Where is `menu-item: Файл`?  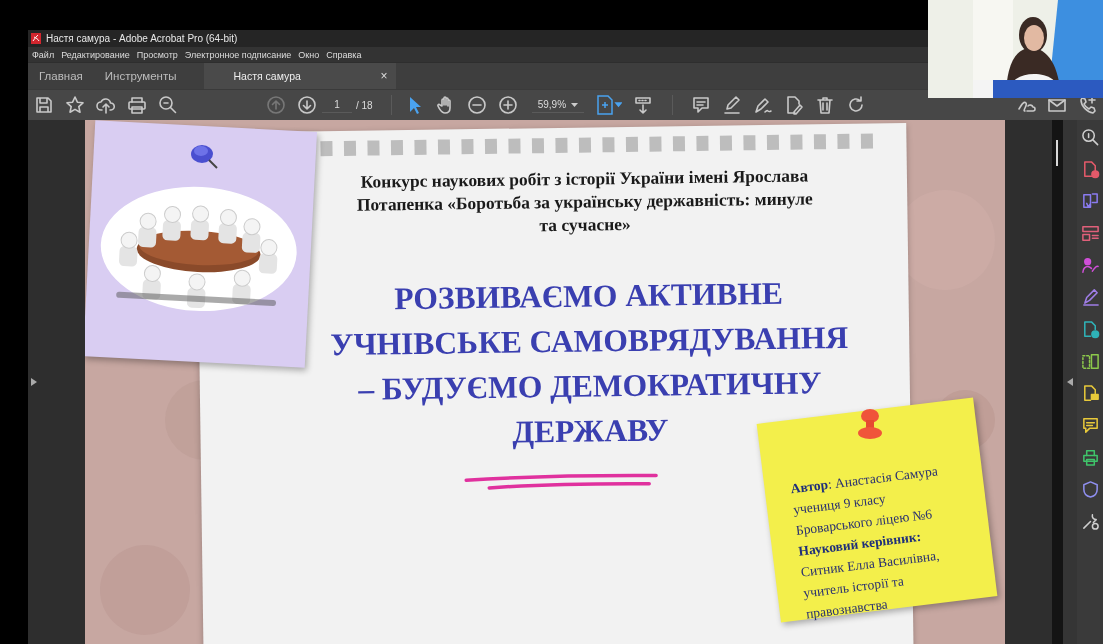 menu-item: Файл is located at coordinates (43, 54).